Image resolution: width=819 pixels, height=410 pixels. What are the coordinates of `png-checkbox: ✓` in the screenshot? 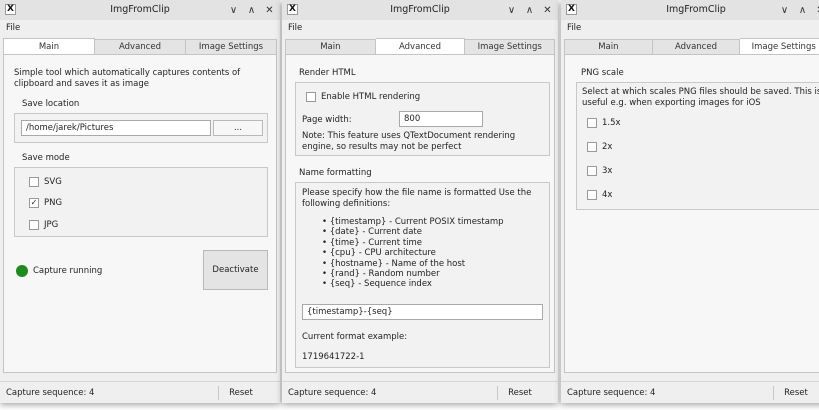 It's located at (34, 203).